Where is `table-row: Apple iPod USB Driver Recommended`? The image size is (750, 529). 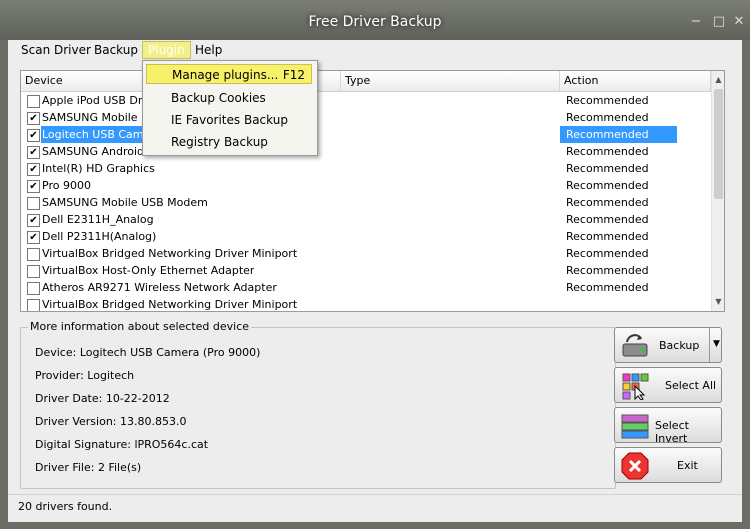 table-row: Apple iPod USB Driver Recommended is located at coordinates (366, 100).